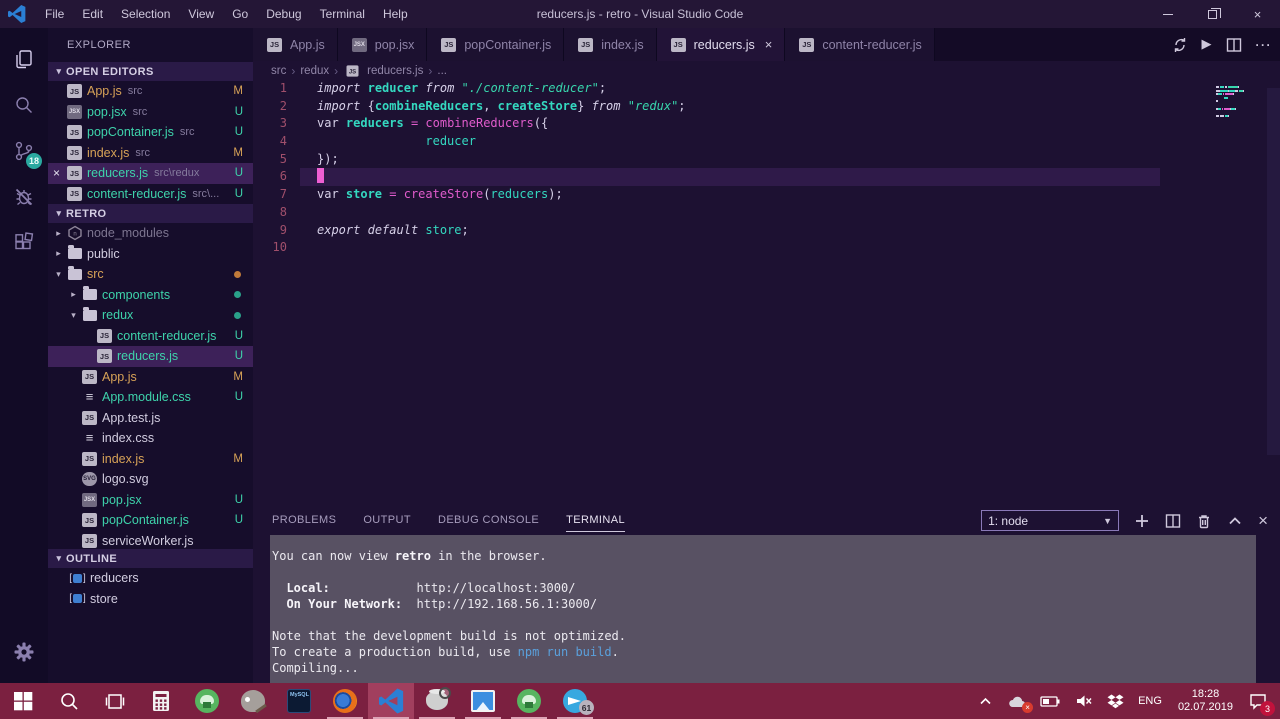 The width and height of the screenshot is (1280, 719). Describe the element at coordinates (150, 520) in the screenshot. I see `tree-item-popcontainer-js: JS popContainer.js U` at that location.